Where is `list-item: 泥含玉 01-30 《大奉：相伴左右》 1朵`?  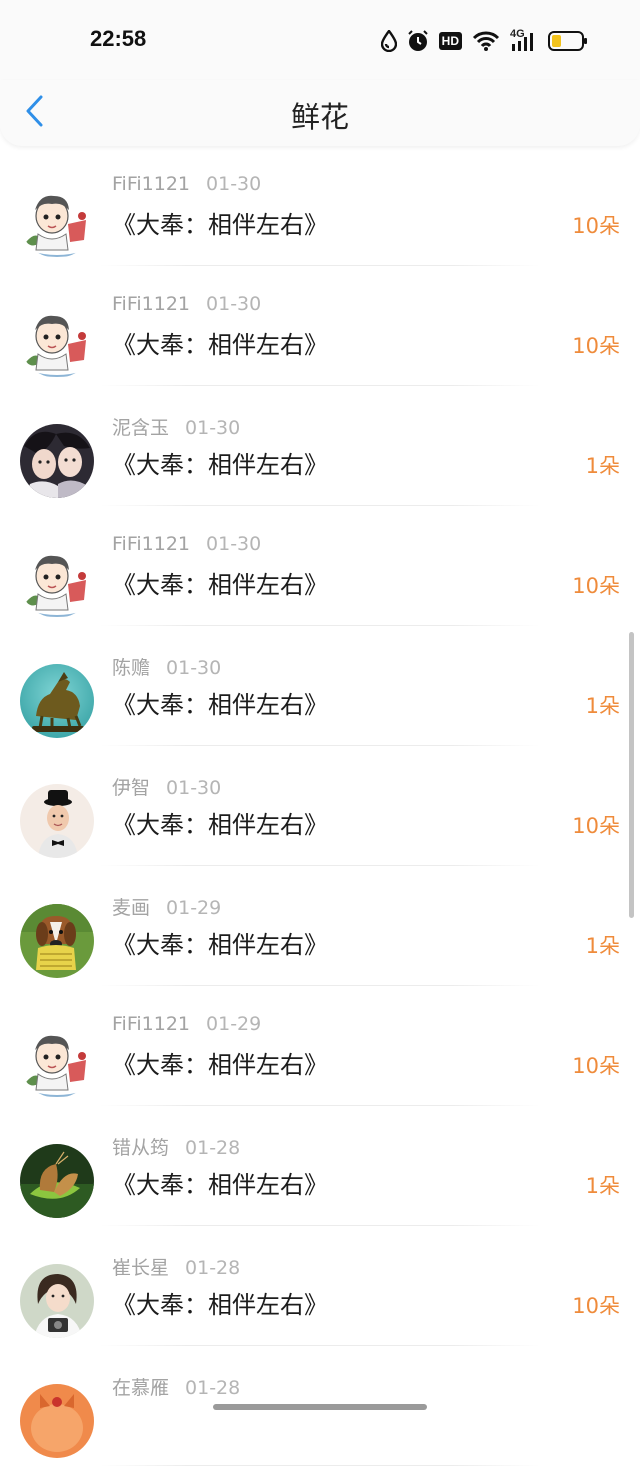
list-item: 泥含玉 01-30 《大奉：相伴左右》 1朵 is located at coordinates (320, 446).